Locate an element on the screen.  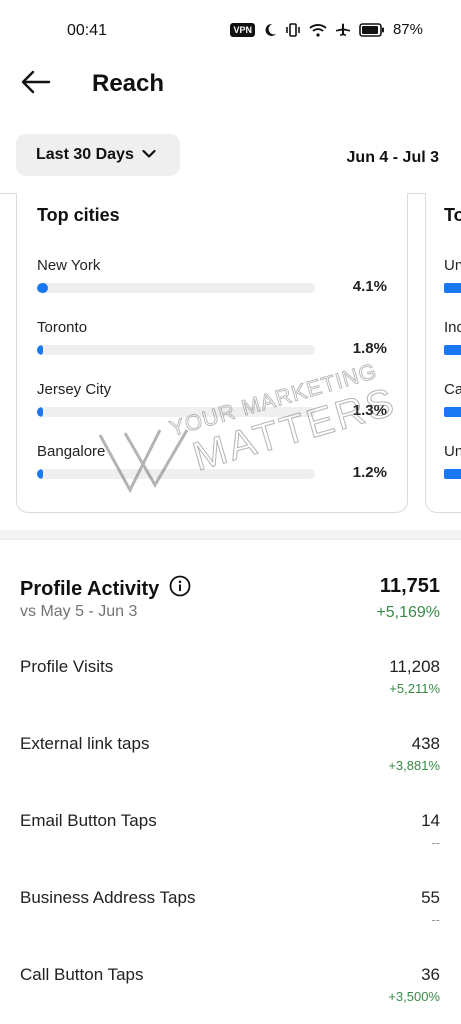
metric-row-business-address-taps: Business Address Taps 55 -- is located at coordinates (230, 918).